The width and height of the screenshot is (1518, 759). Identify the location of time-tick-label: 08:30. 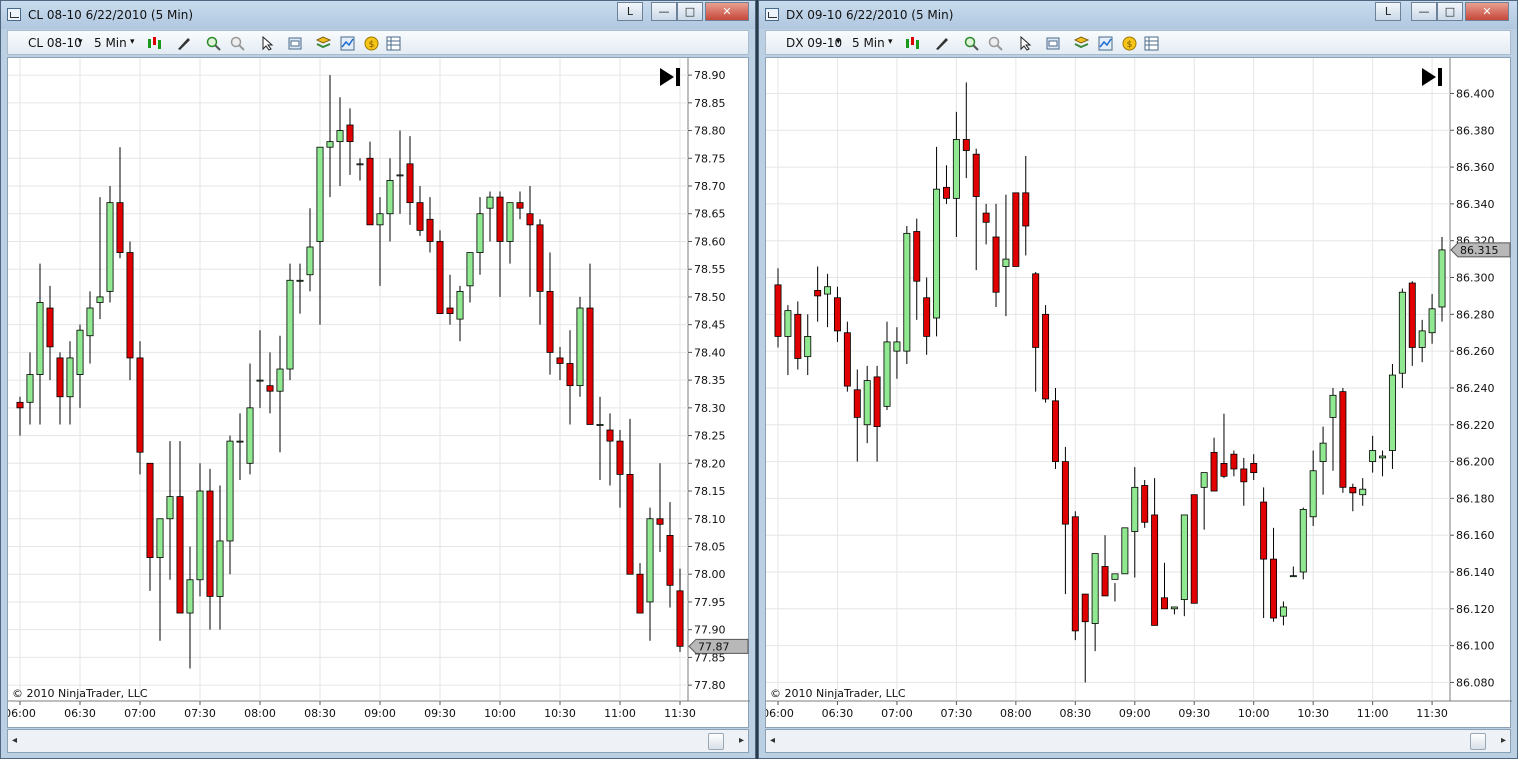
(320, 713).